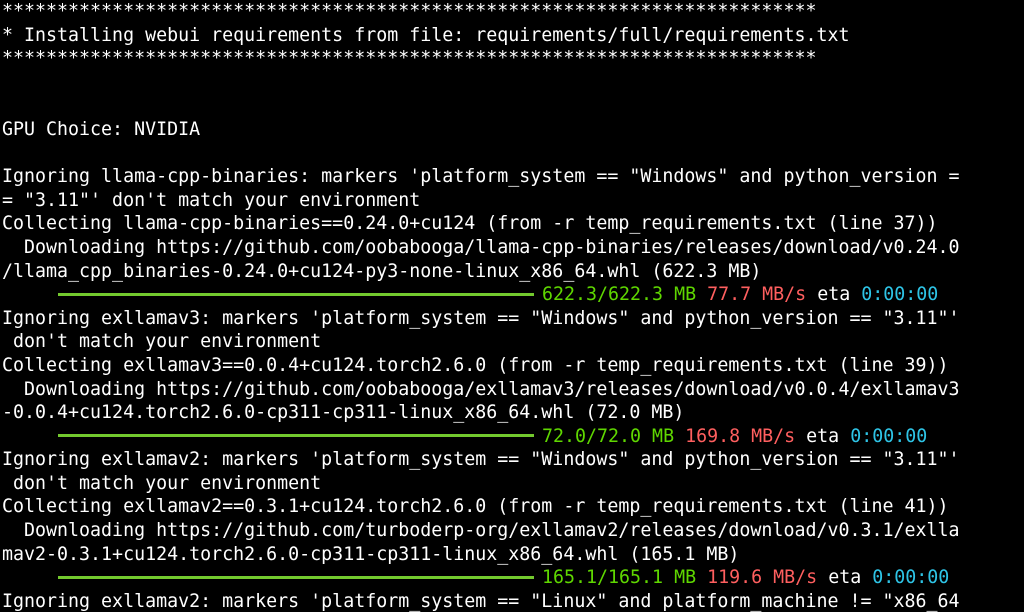 Image resolution: width=1024 pixels, height=612 pixels. I want to click on progress-speed: 77.7 MB/s, so click(757, 295).